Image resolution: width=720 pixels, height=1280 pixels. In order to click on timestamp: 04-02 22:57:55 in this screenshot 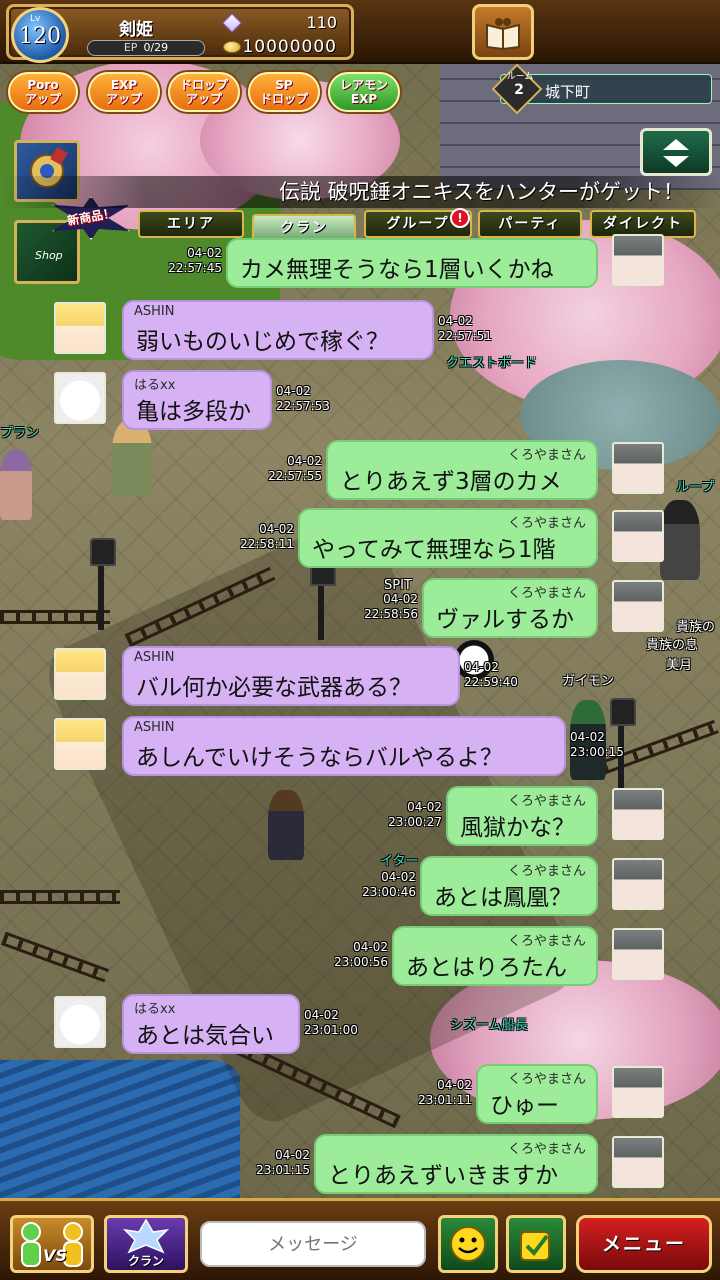, I will do `click(290, 469)`.